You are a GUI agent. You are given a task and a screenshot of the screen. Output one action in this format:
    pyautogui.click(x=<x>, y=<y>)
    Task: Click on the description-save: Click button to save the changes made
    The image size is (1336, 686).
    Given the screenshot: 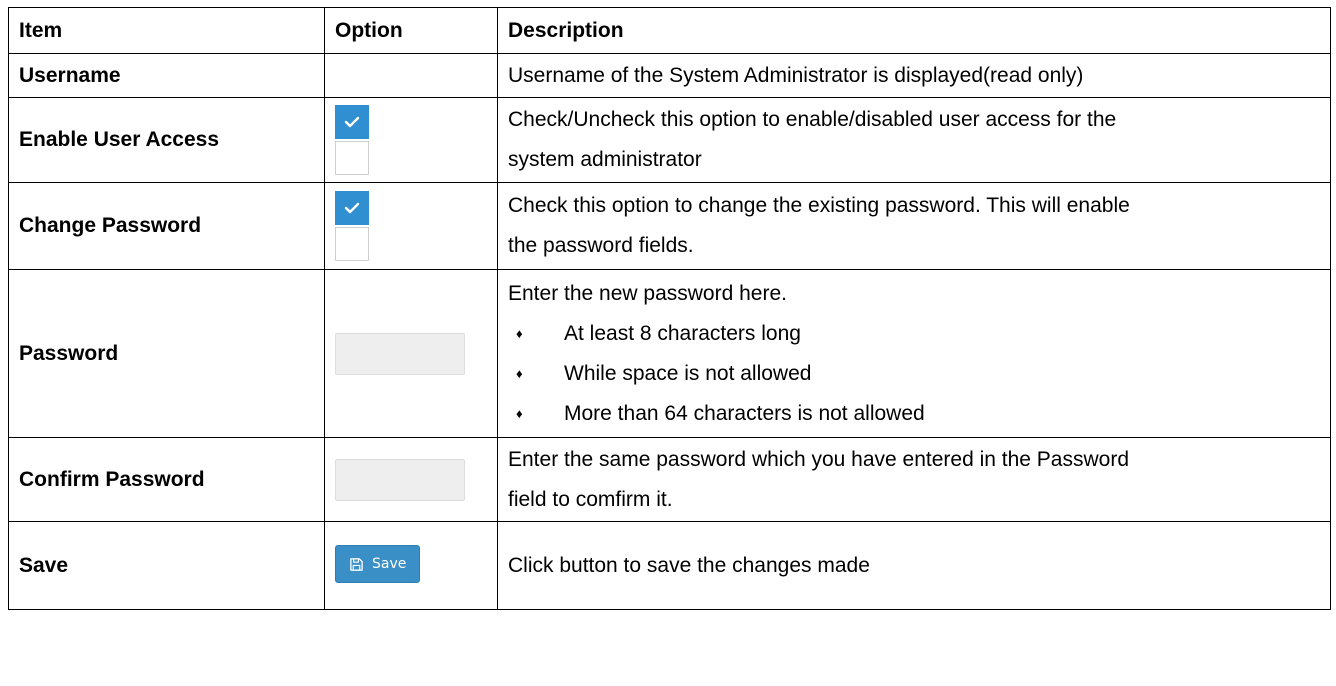 What is the action you would take?
    pyautogui.click(x=914, y=565)
    